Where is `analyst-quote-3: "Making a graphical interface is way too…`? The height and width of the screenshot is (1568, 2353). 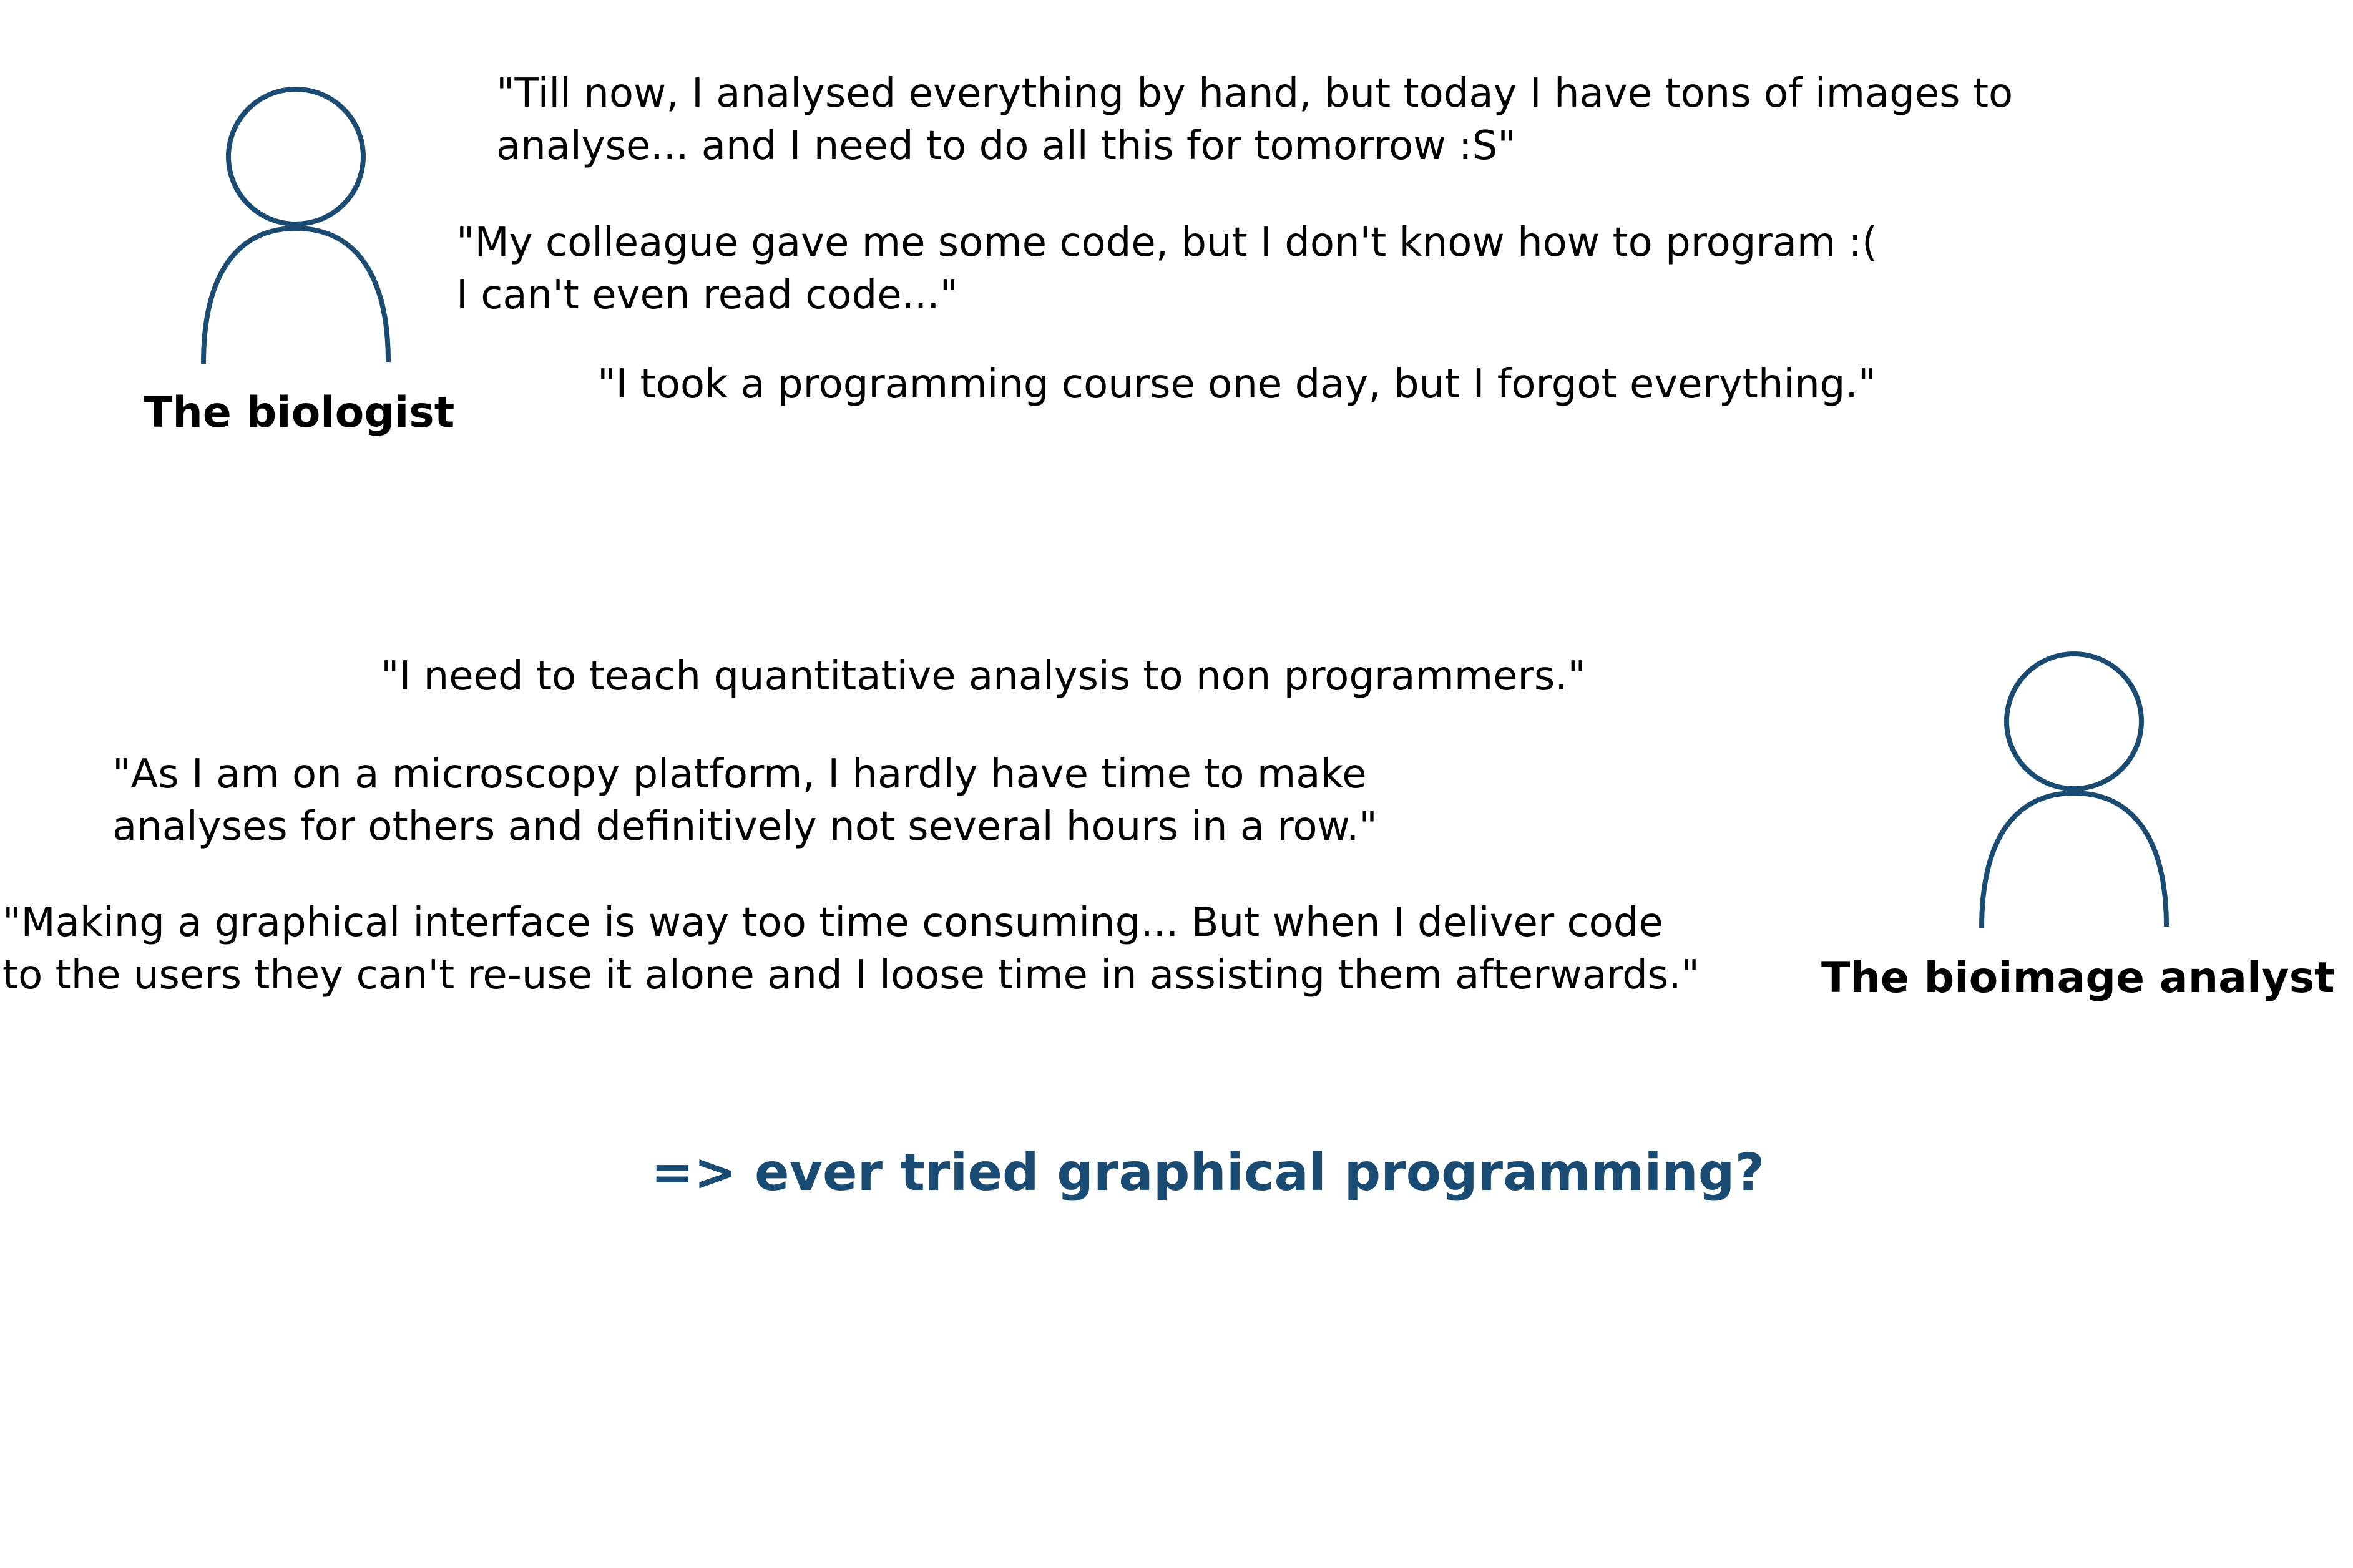
analyst-quote-3: "Making a graphical interface is way too… is located at coordinates (851, 949).